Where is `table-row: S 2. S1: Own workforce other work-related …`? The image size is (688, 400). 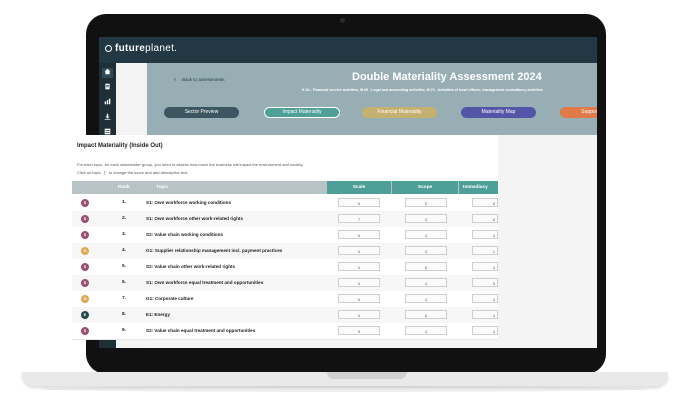 table-row: S 2. S1: Own workforce other work-related … is located at coordinates (285, 219).